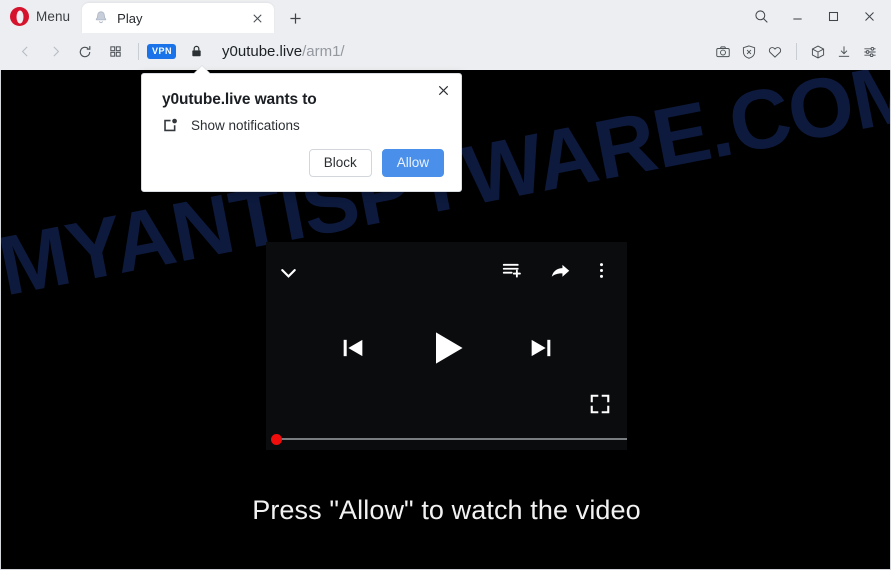 This screenshot has width=891, height=570. What do you see at coordinates (340, 163) in the screenshot?
I see `block-button: Block` at bounding box center [340, 163].